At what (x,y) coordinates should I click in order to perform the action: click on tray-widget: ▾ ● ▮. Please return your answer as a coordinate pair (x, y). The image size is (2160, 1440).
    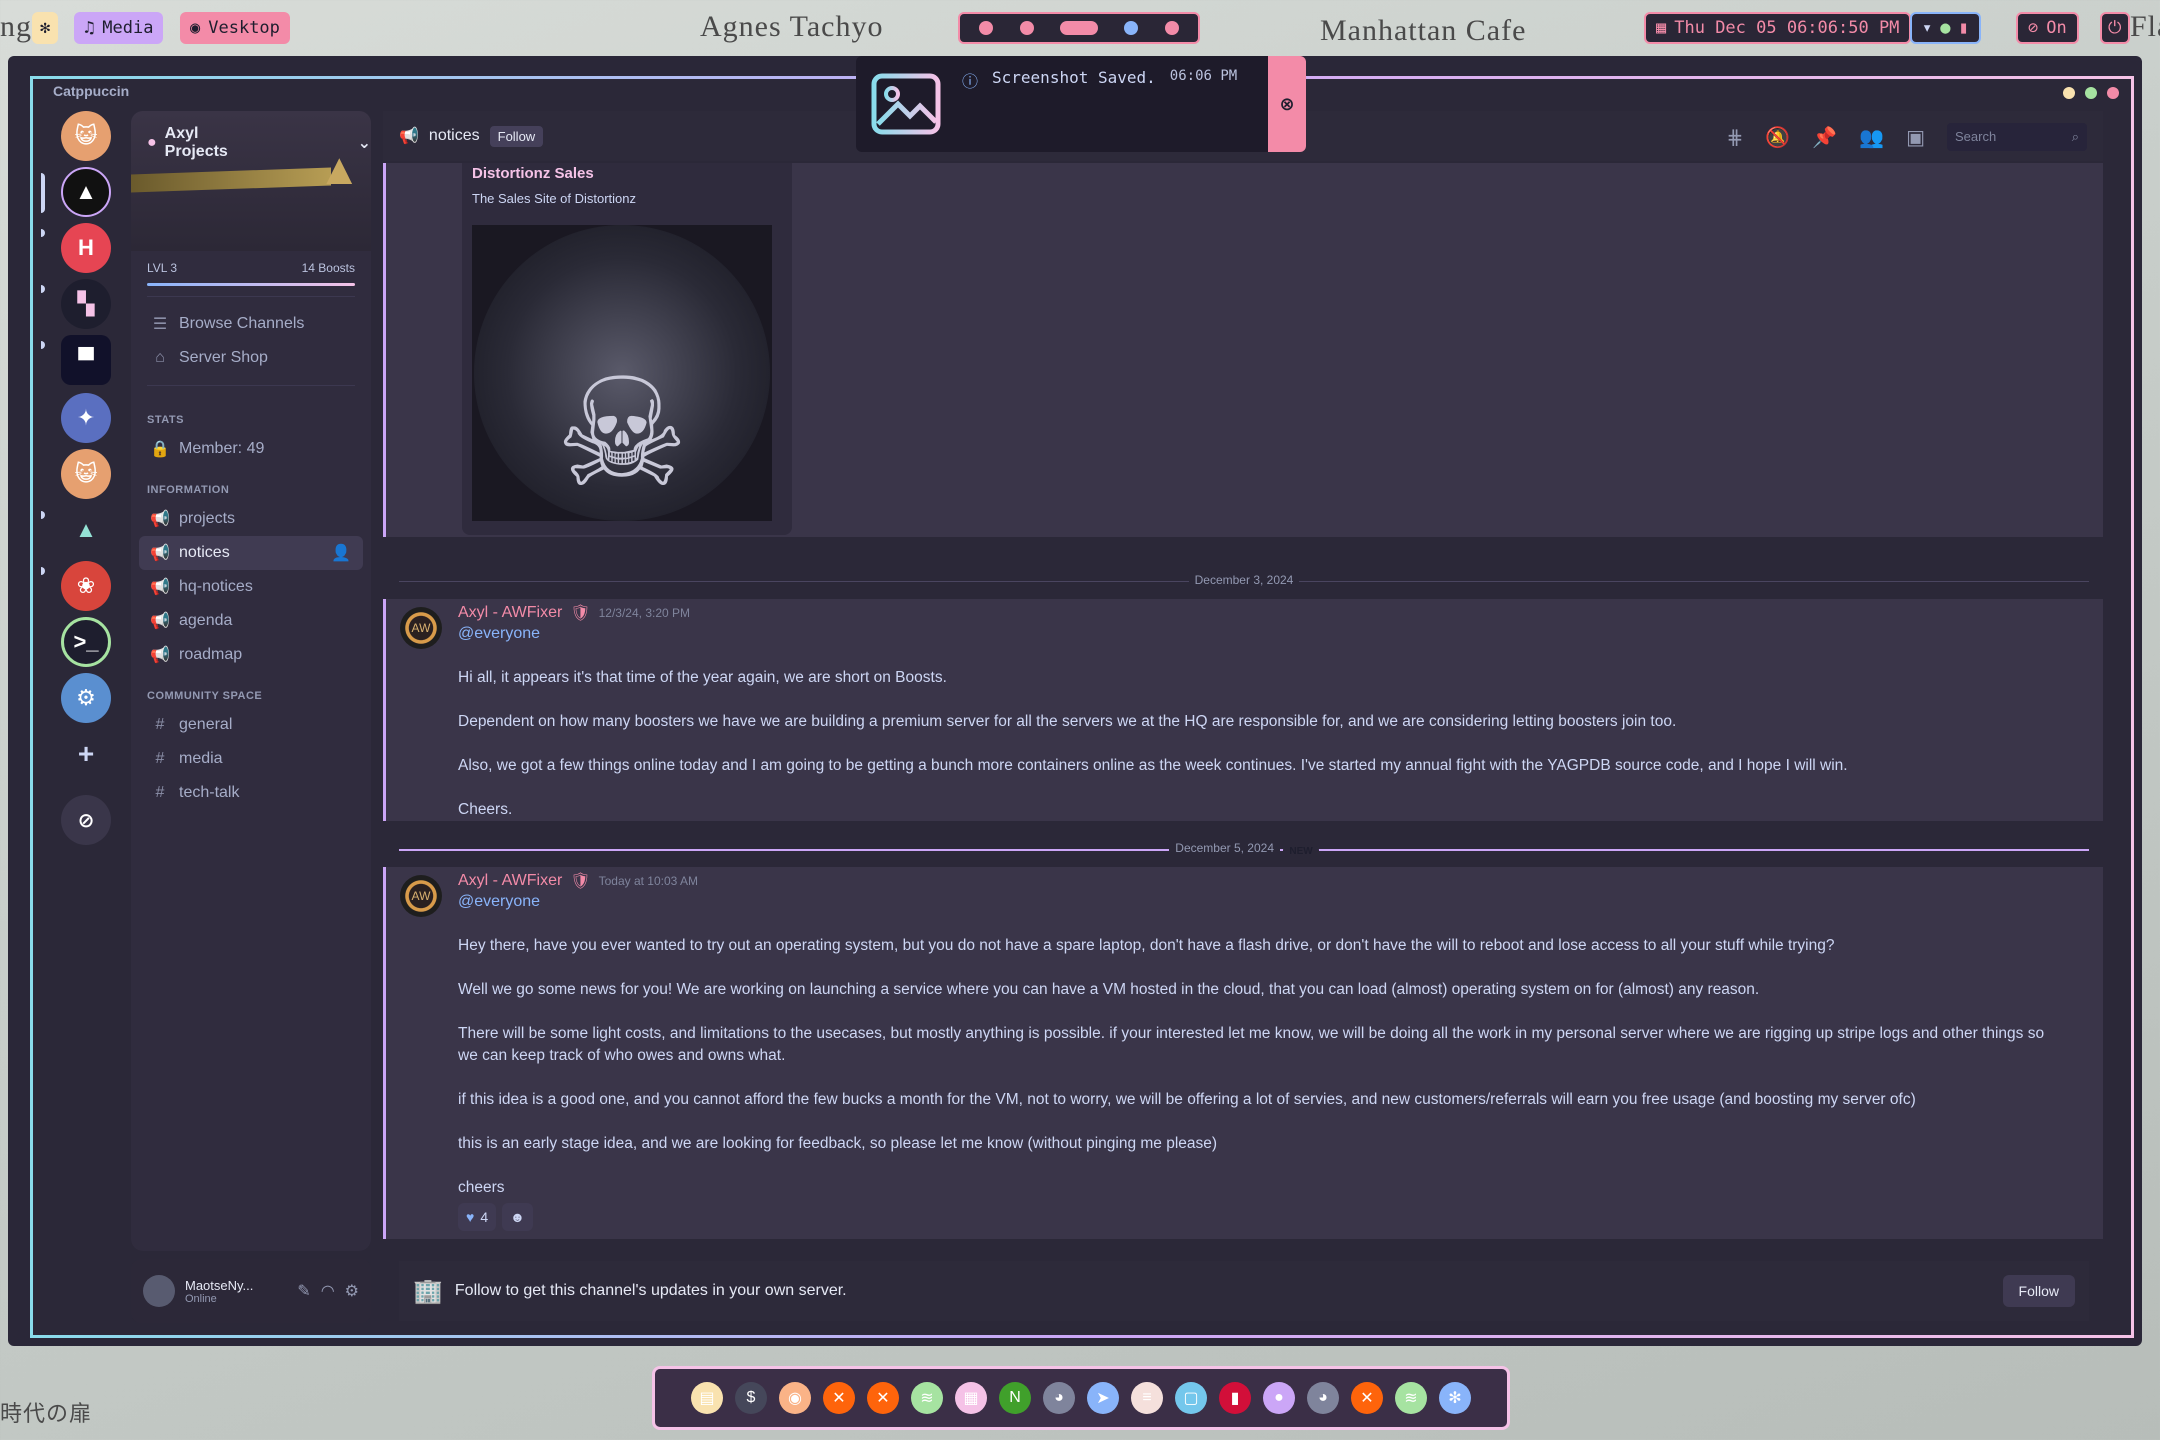
    Looking at the image, I should click on (1945, 28).